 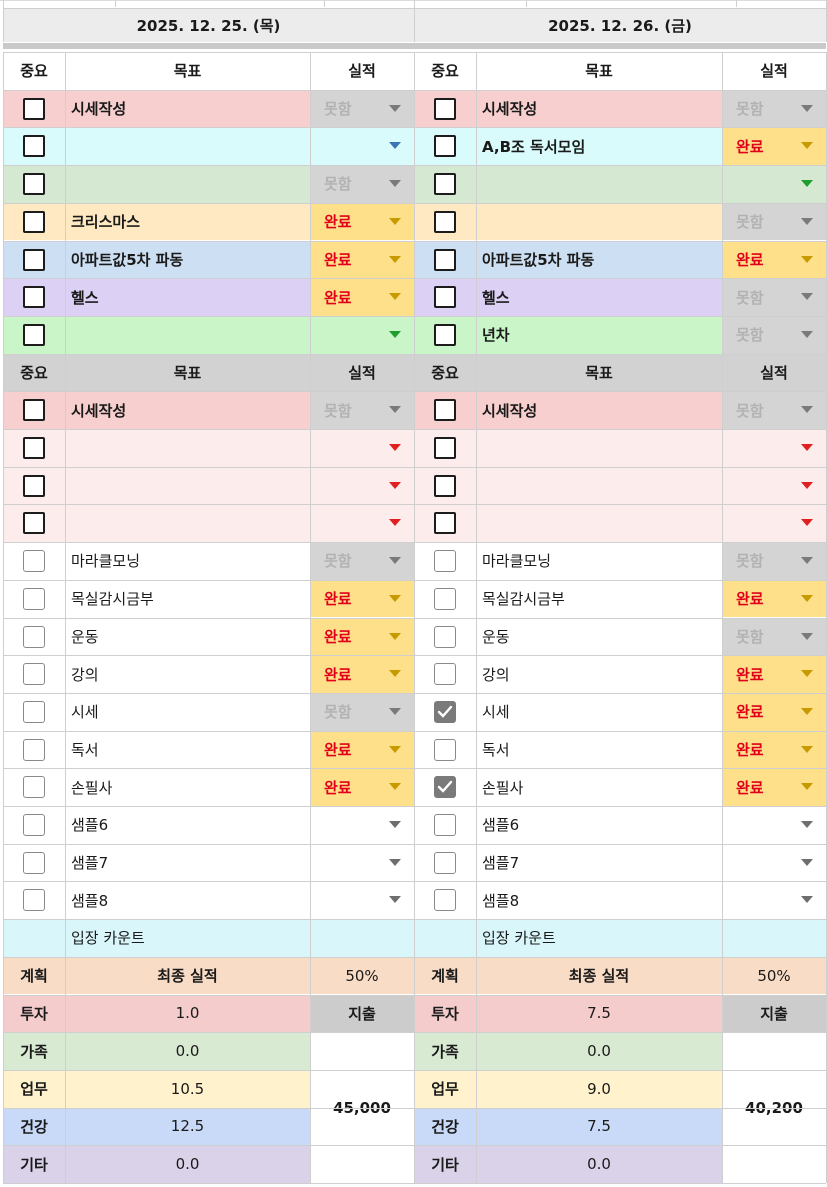 What do you see at coordinates (599, 750) in the screenshot?
I see `goal-cell: 독서` at bounding box center [599, 750].